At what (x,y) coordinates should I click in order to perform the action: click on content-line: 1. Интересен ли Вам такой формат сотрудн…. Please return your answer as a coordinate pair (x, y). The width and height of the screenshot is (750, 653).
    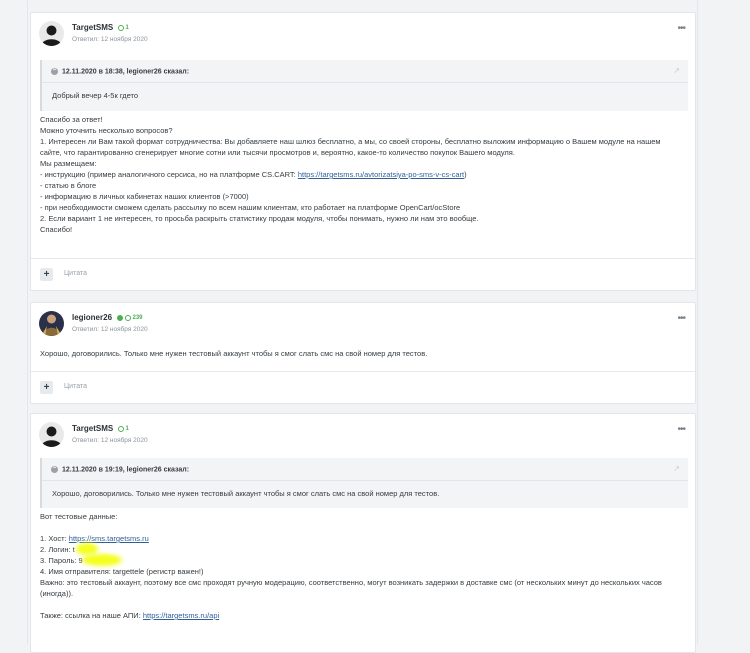
    Looking at the image, I should click on (350, 141).